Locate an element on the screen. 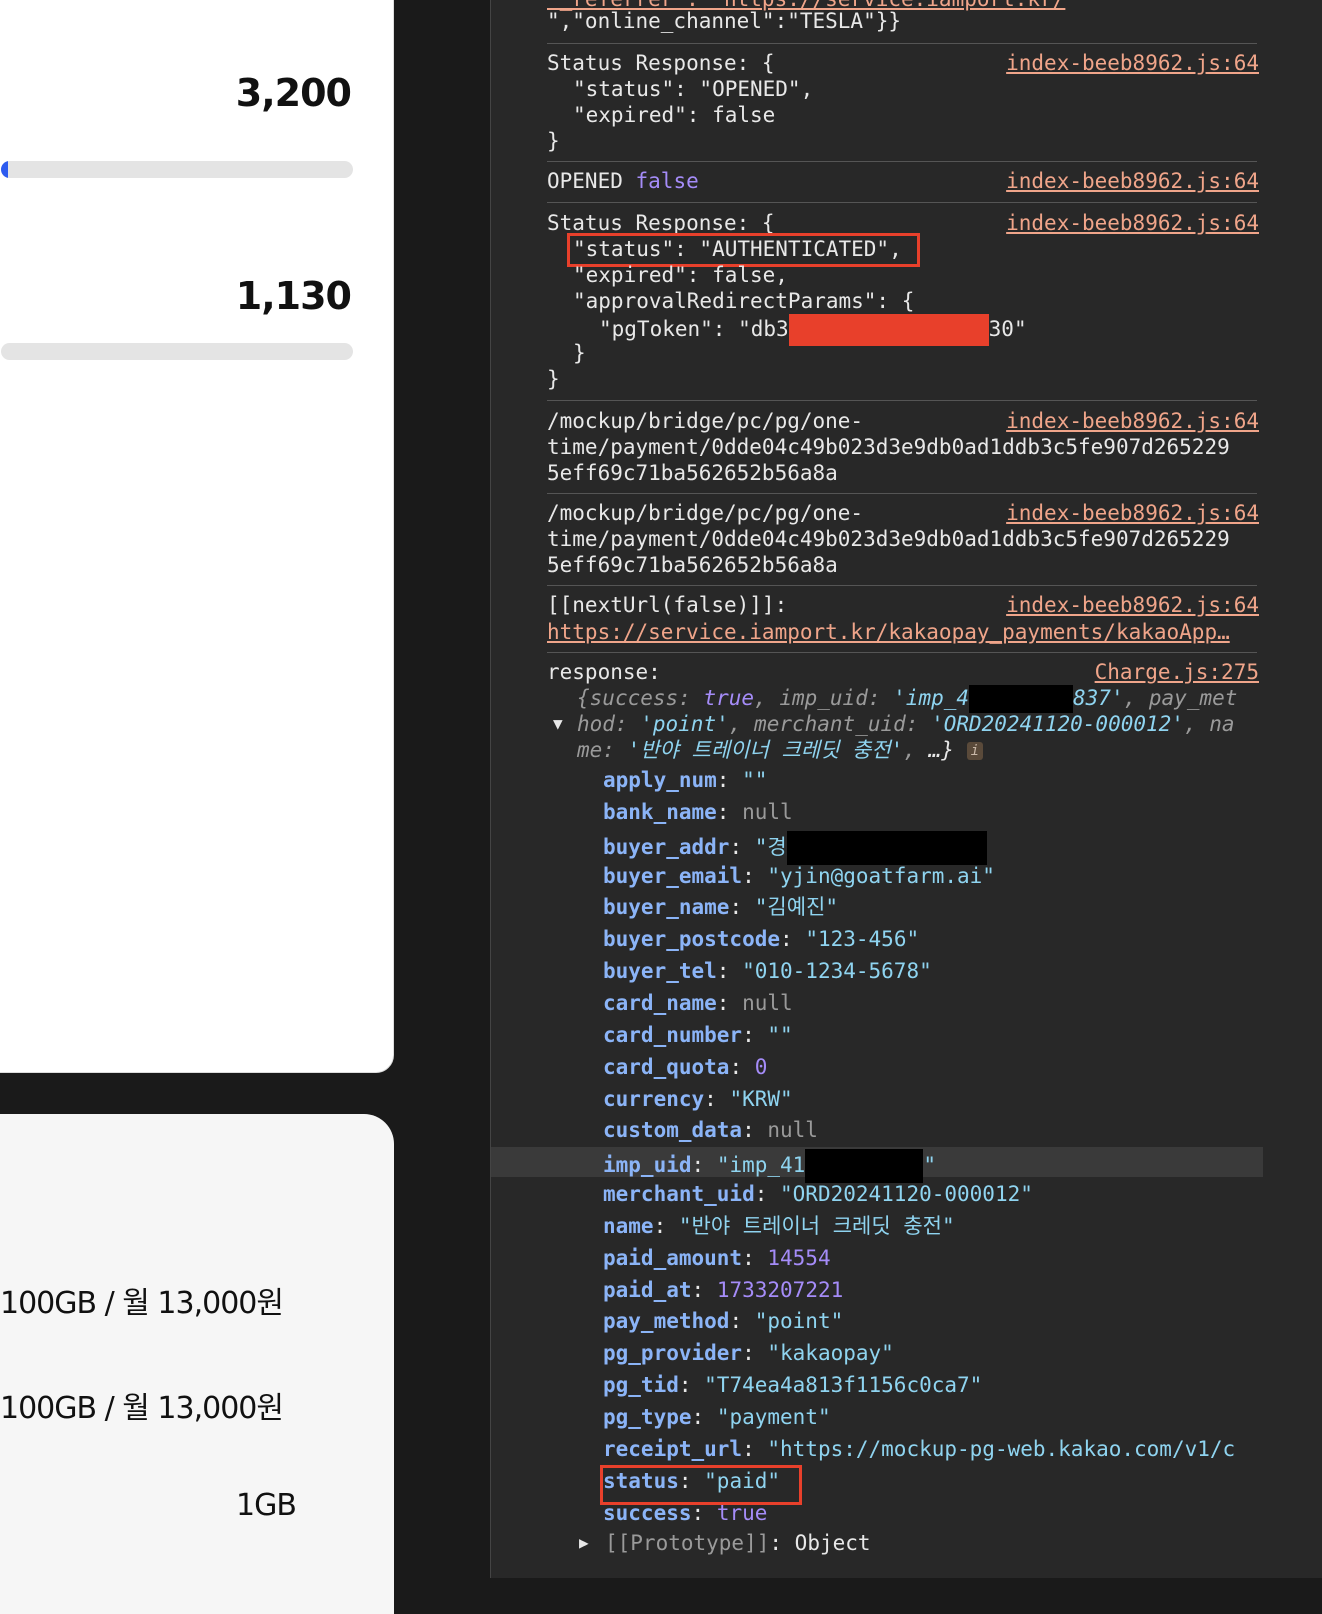 The image size is (1322, 1614). property-row: buyer_addr: "경 is located at coordinates (795, 847).